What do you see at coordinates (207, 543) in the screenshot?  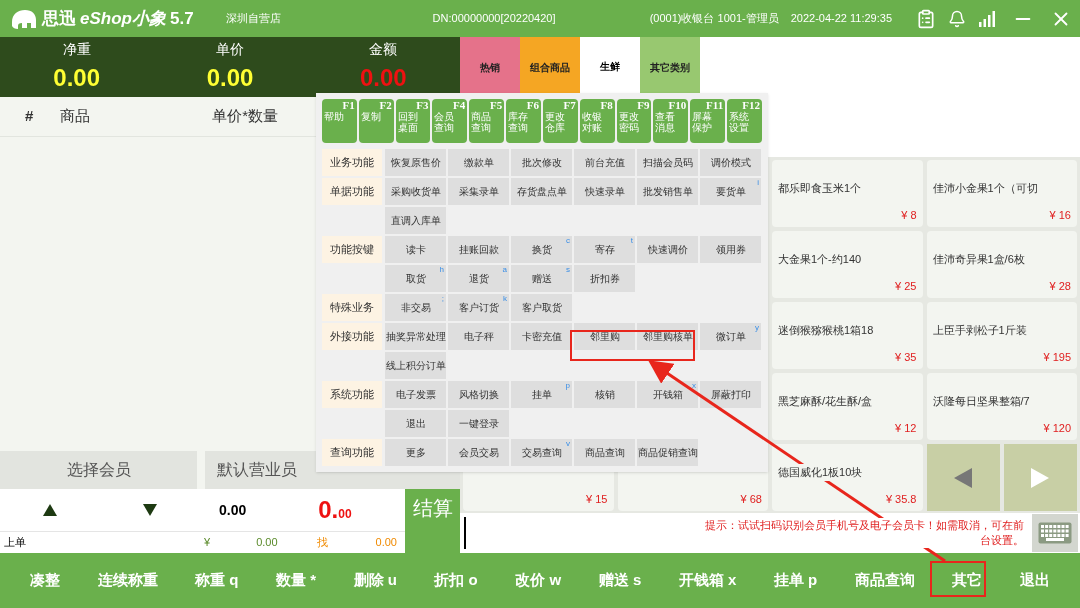 I see `currency-symbol: ¥` at bounding box center [207, 543].